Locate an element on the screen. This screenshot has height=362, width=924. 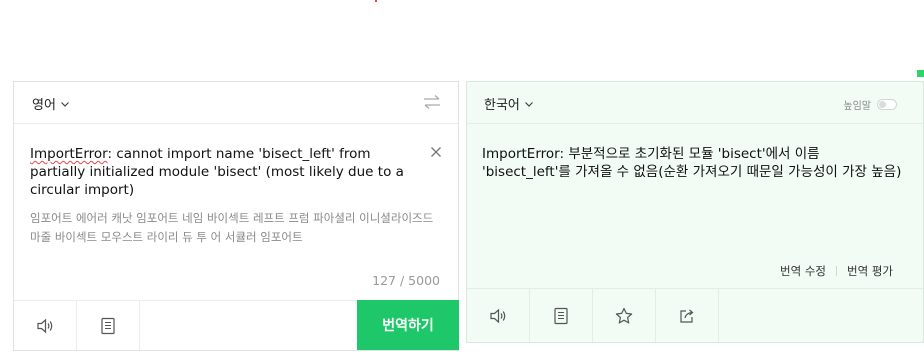
divider is located at coordinates (837, 271).